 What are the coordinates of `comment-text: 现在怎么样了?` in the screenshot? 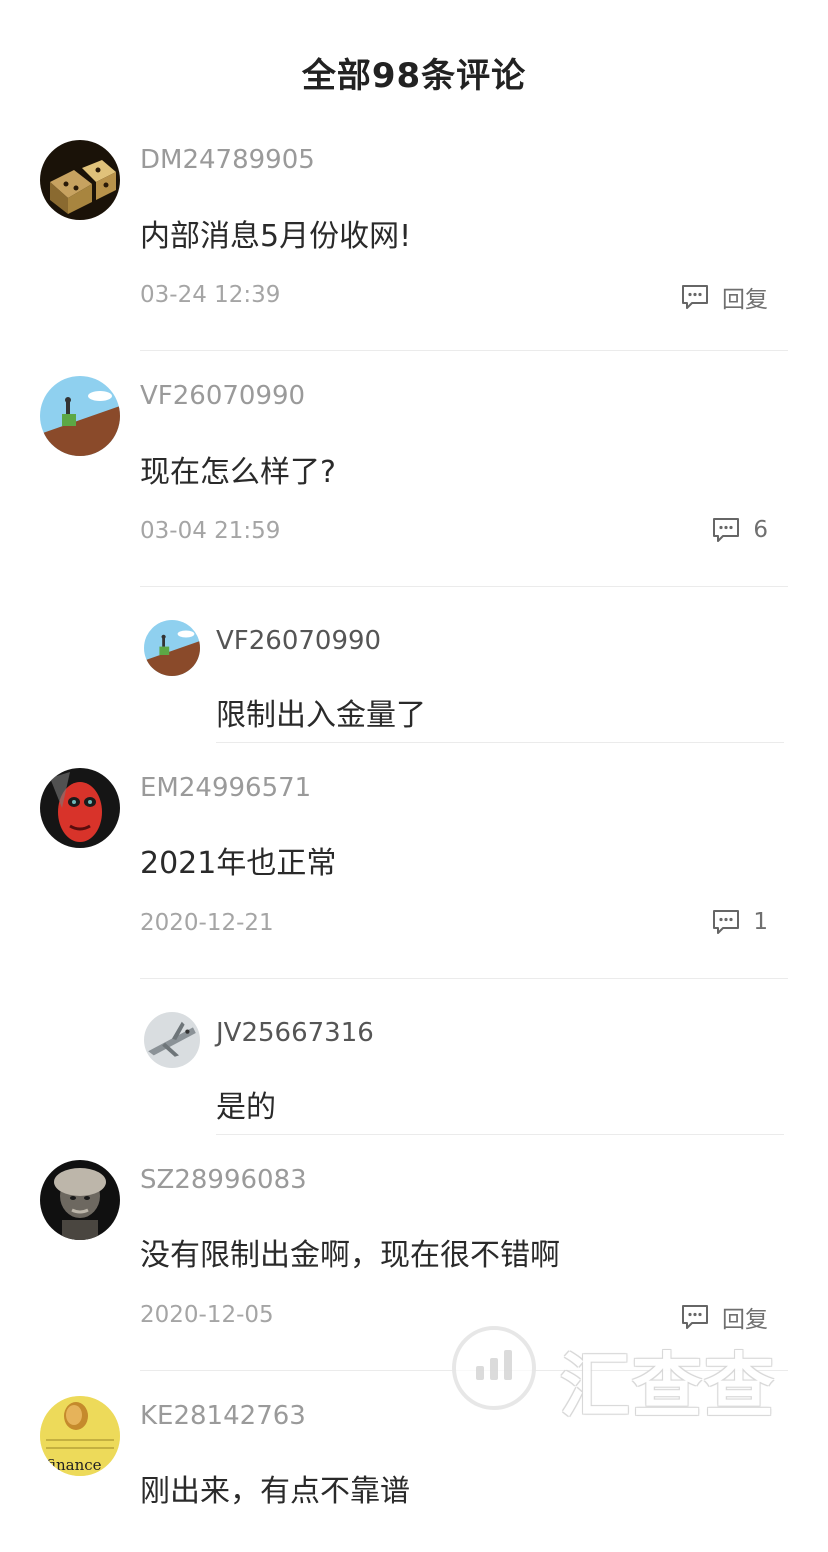 It's located at (238, 472).